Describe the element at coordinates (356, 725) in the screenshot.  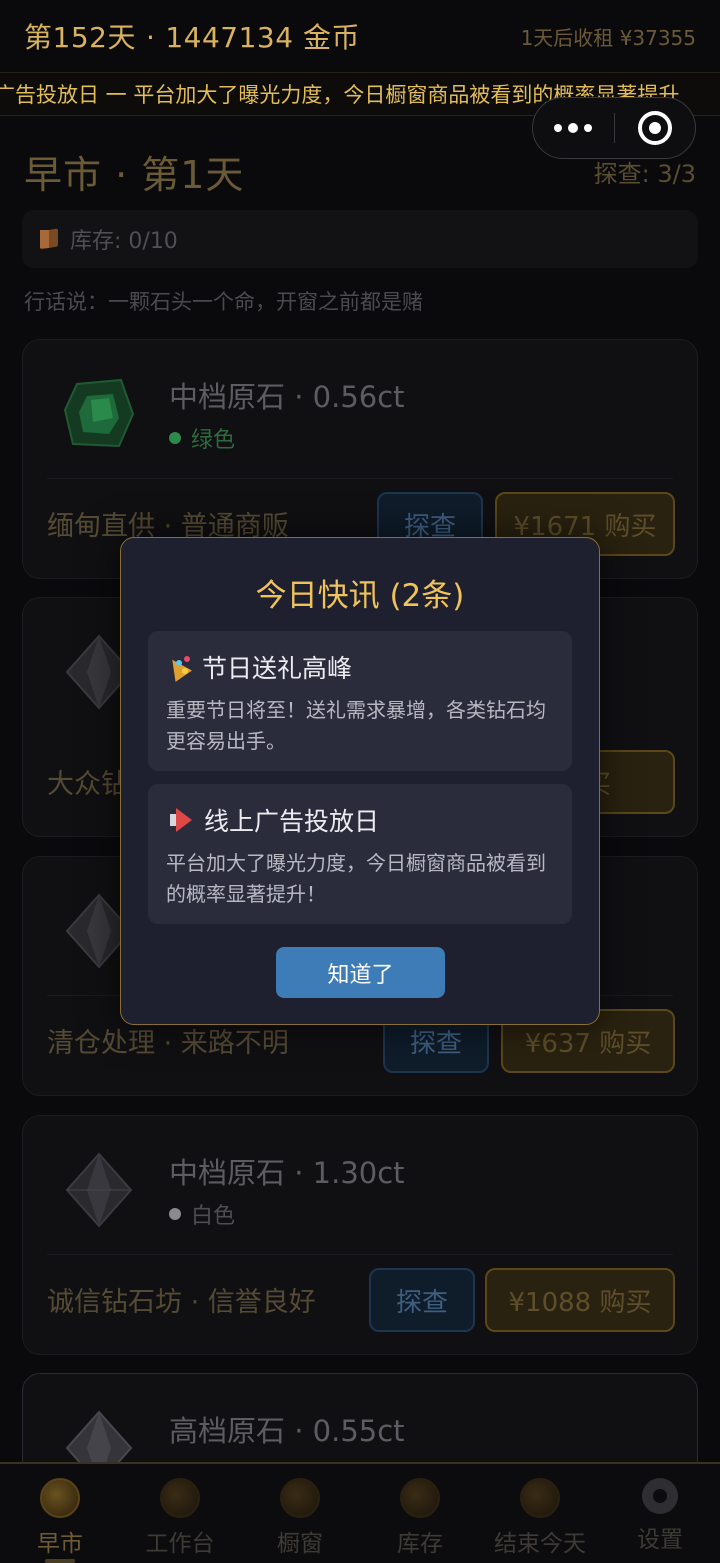
I see `news-body: 重要节日将至！送礼需求暴增，各类钻石均更容易出手。` at that location.